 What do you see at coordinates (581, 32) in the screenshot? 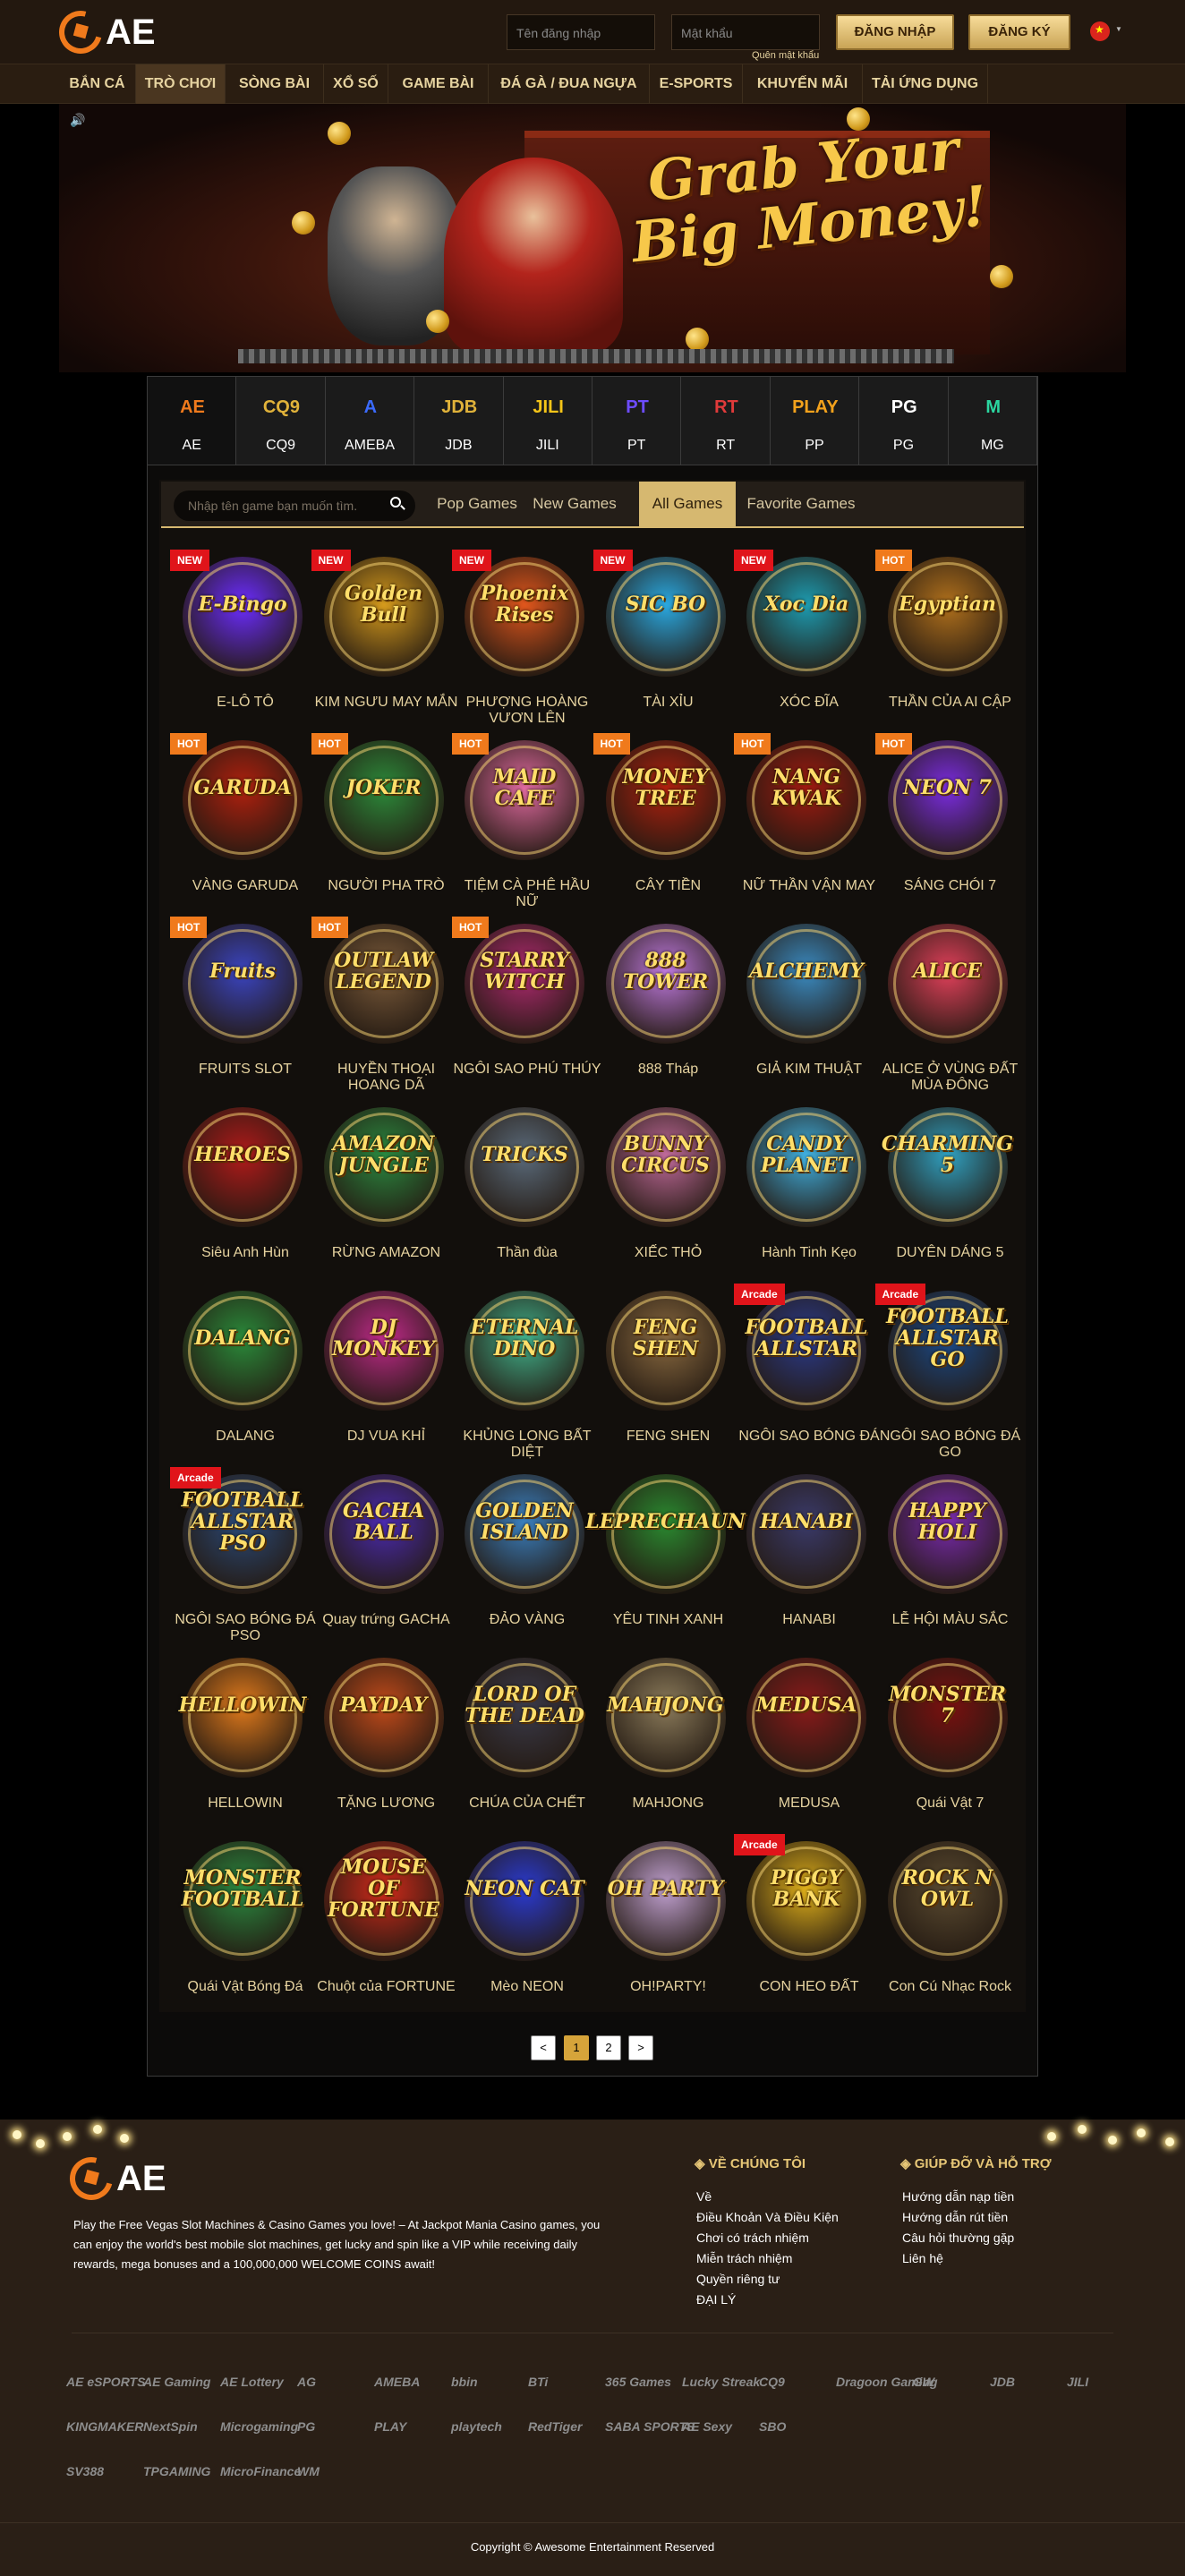
I see `username-input: Tên đăng nhập` at bounding box center [581, 32].